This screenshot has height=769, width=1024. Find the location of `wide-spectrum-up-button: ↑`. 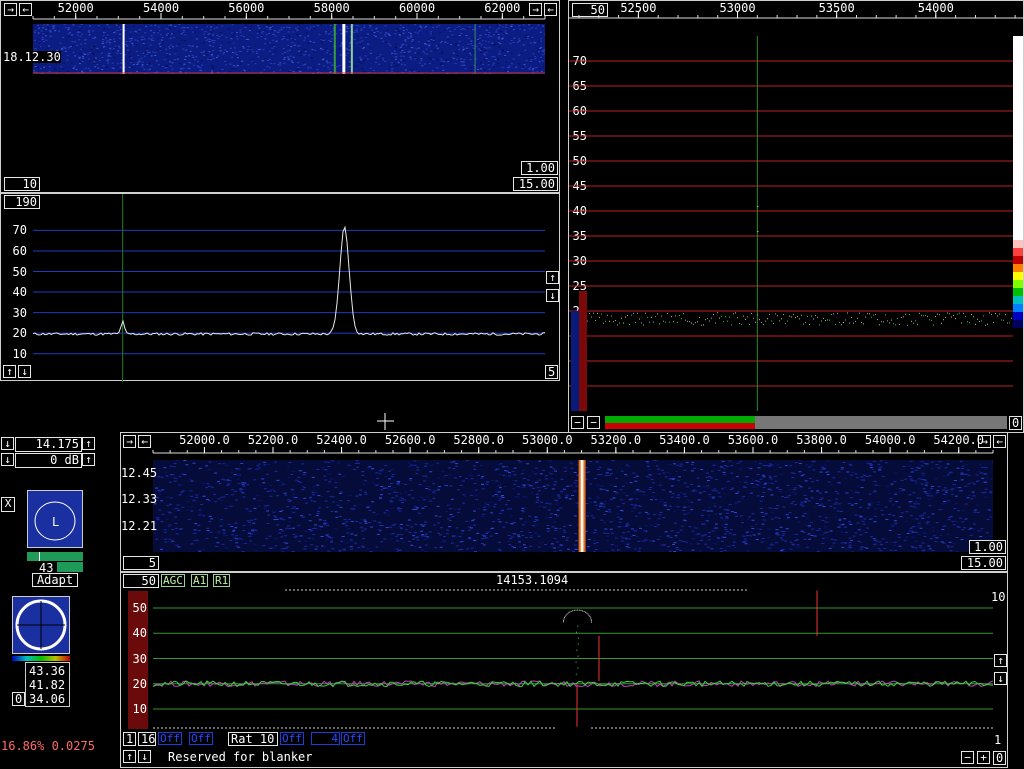

wide-spectrum-up-button: ↑ is located at coordinates (552, 277).